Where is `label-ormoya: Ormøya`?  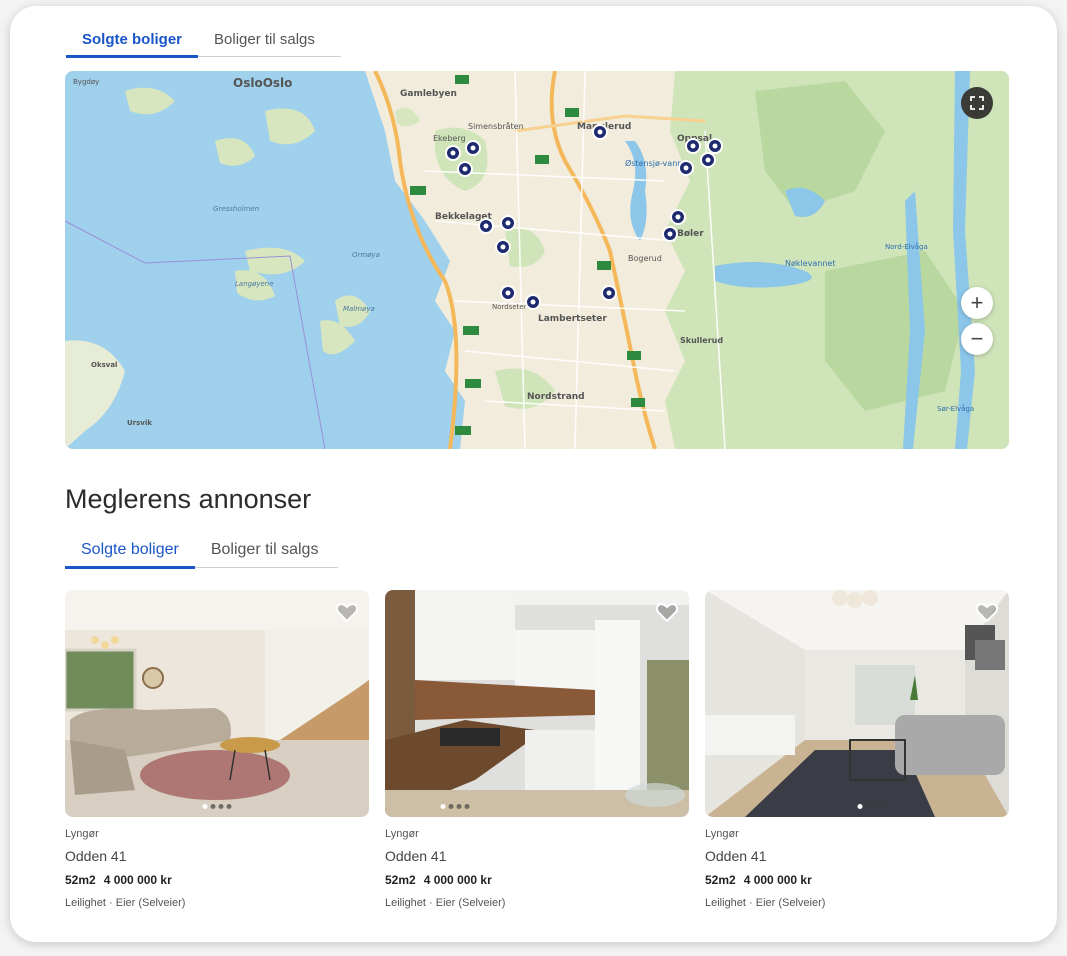
label-ormoya: Ormøya is located at coordinates (366, 255).